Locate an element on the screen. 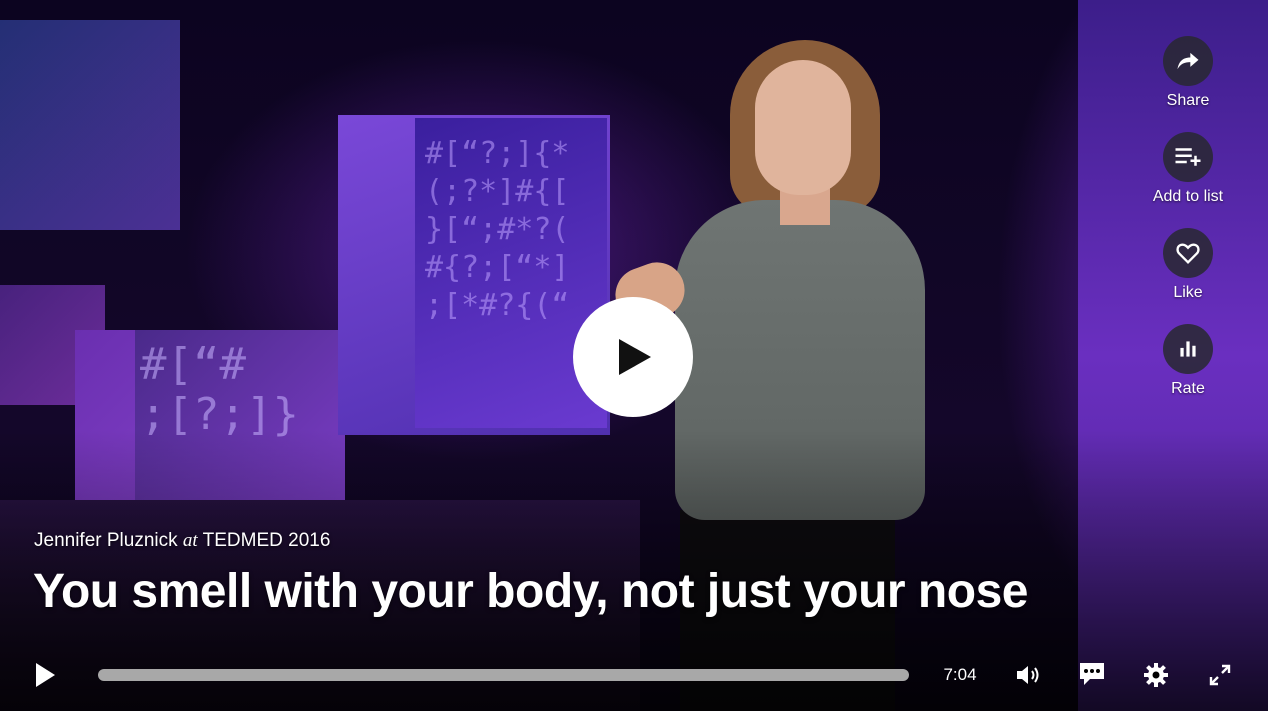 The image size is (1268, 711). playlist-add-icon is located at coordinates (1188, 157).